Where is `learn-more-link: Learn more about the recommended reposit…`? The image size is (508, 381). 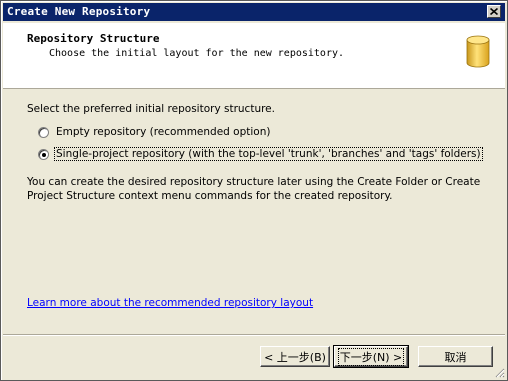 learn-more-link: Learn more about the recommended reposit… is located at coordinates (170, 303).